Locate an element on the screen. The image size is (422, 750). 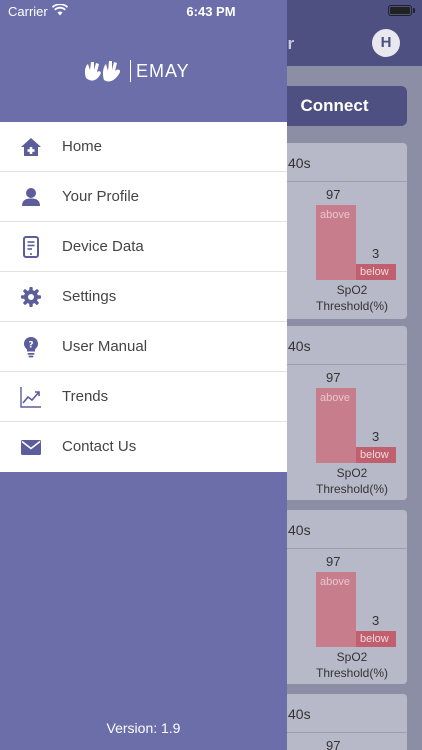
clock: 6:43 PM is located at coordinates (211, 11).